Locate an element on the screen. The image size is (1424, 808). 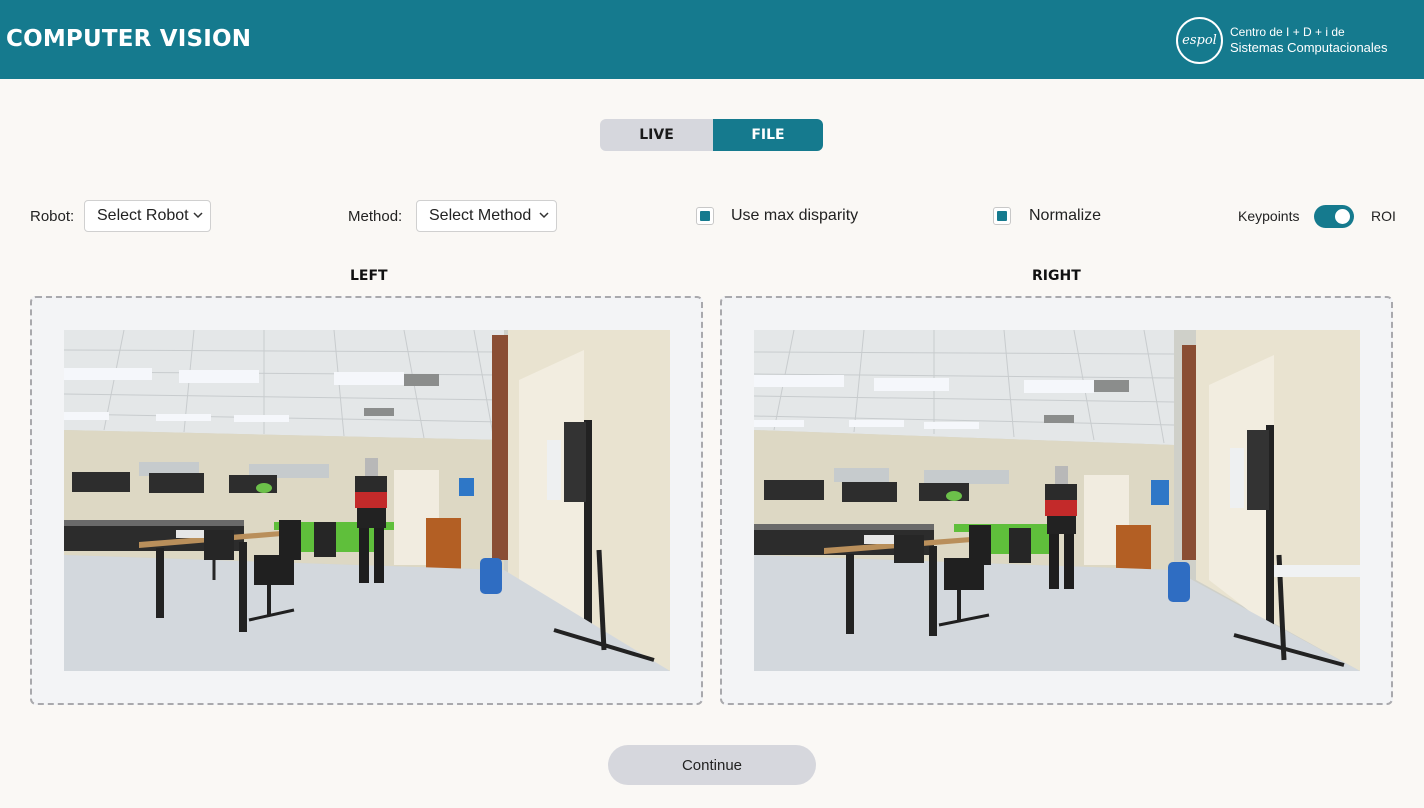
robot-select: Select Robot is located at coordinates (147, 216).